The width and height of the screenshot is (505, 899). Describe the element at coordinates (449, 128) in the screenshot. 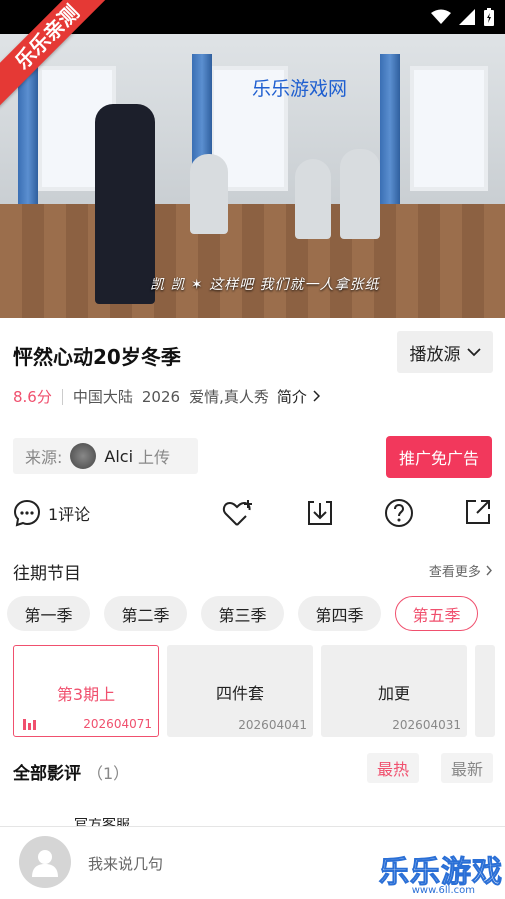

I see `video-frame-window` at that location.